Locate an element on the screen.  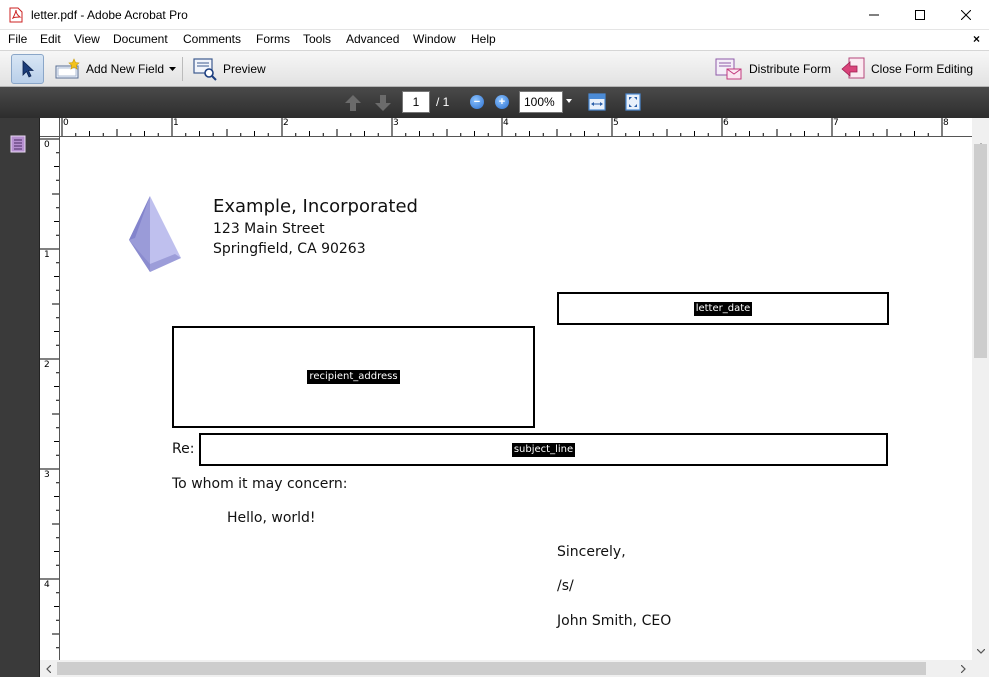
horizontal-scrollbar is located at coordinates (506, 668).